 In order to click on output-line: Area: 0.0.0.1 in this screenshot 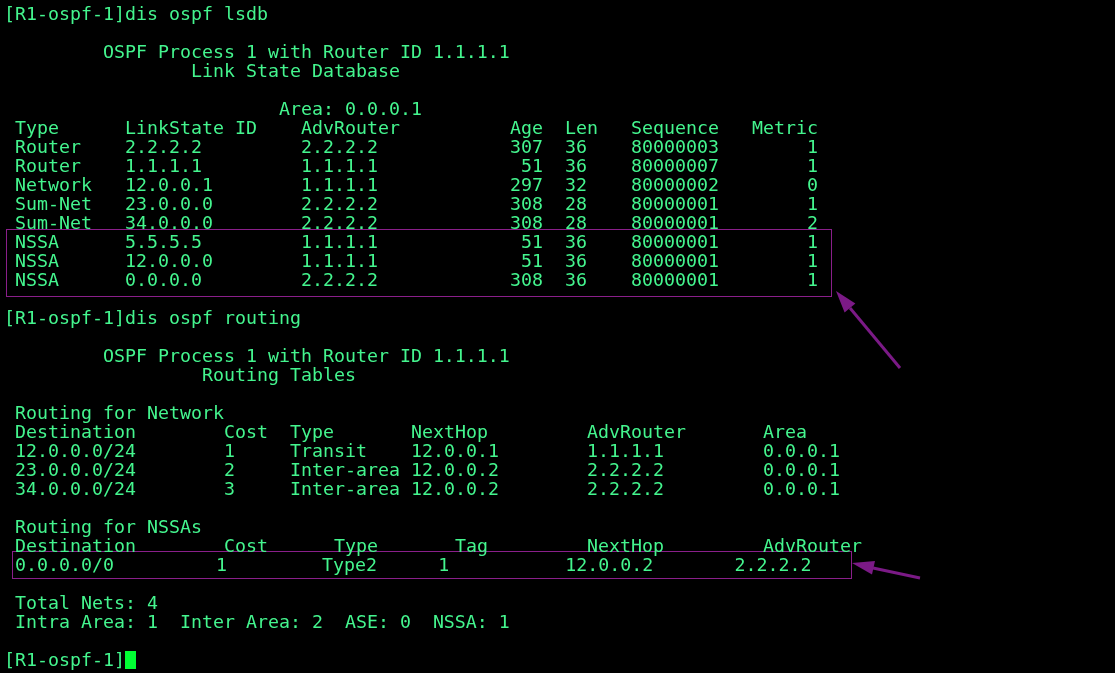, I will do `click(349, 108)`.